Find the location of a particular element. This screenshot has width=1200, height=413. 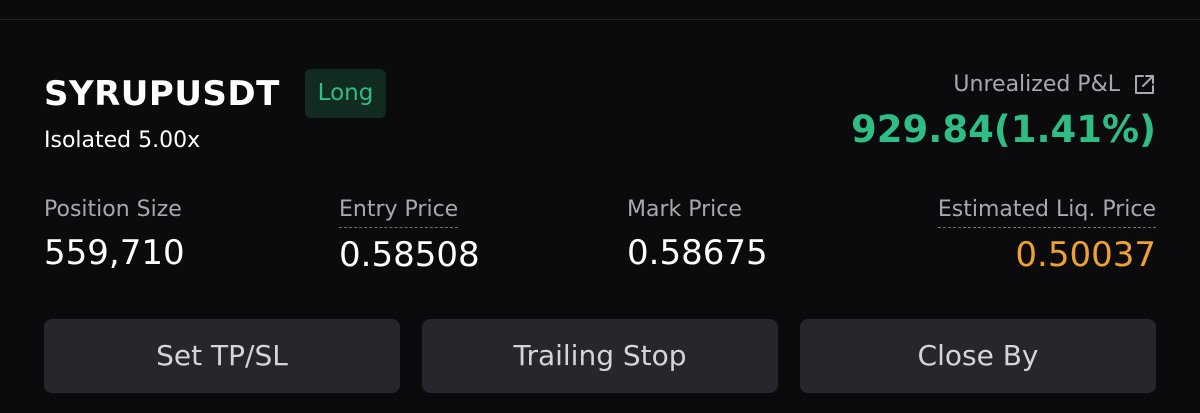

mark-price-label: Mark Price is located at coordinates (684, 209).